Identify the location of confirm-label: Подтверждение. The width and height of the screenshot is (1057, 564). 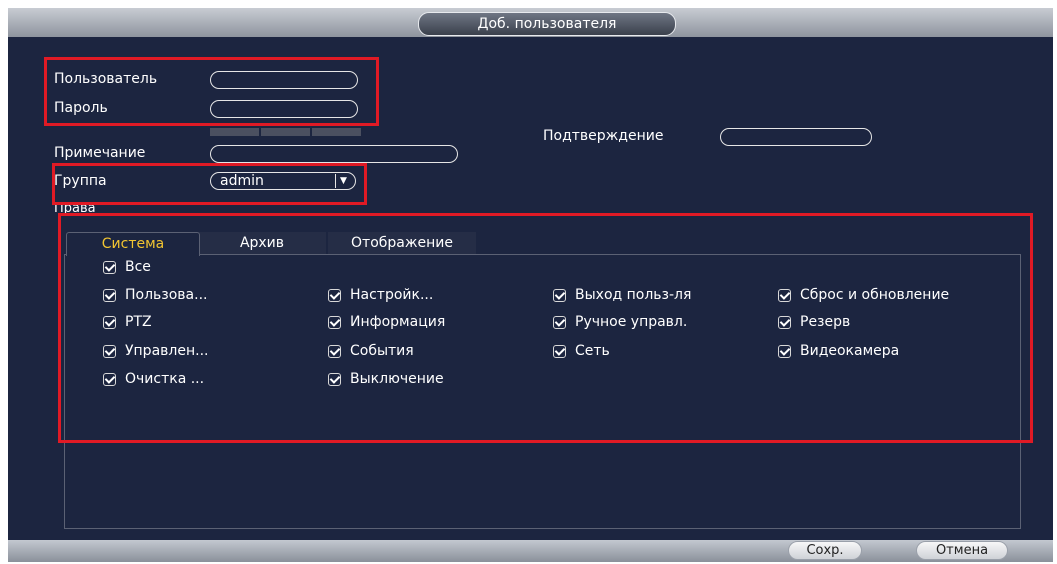
(603, 136).